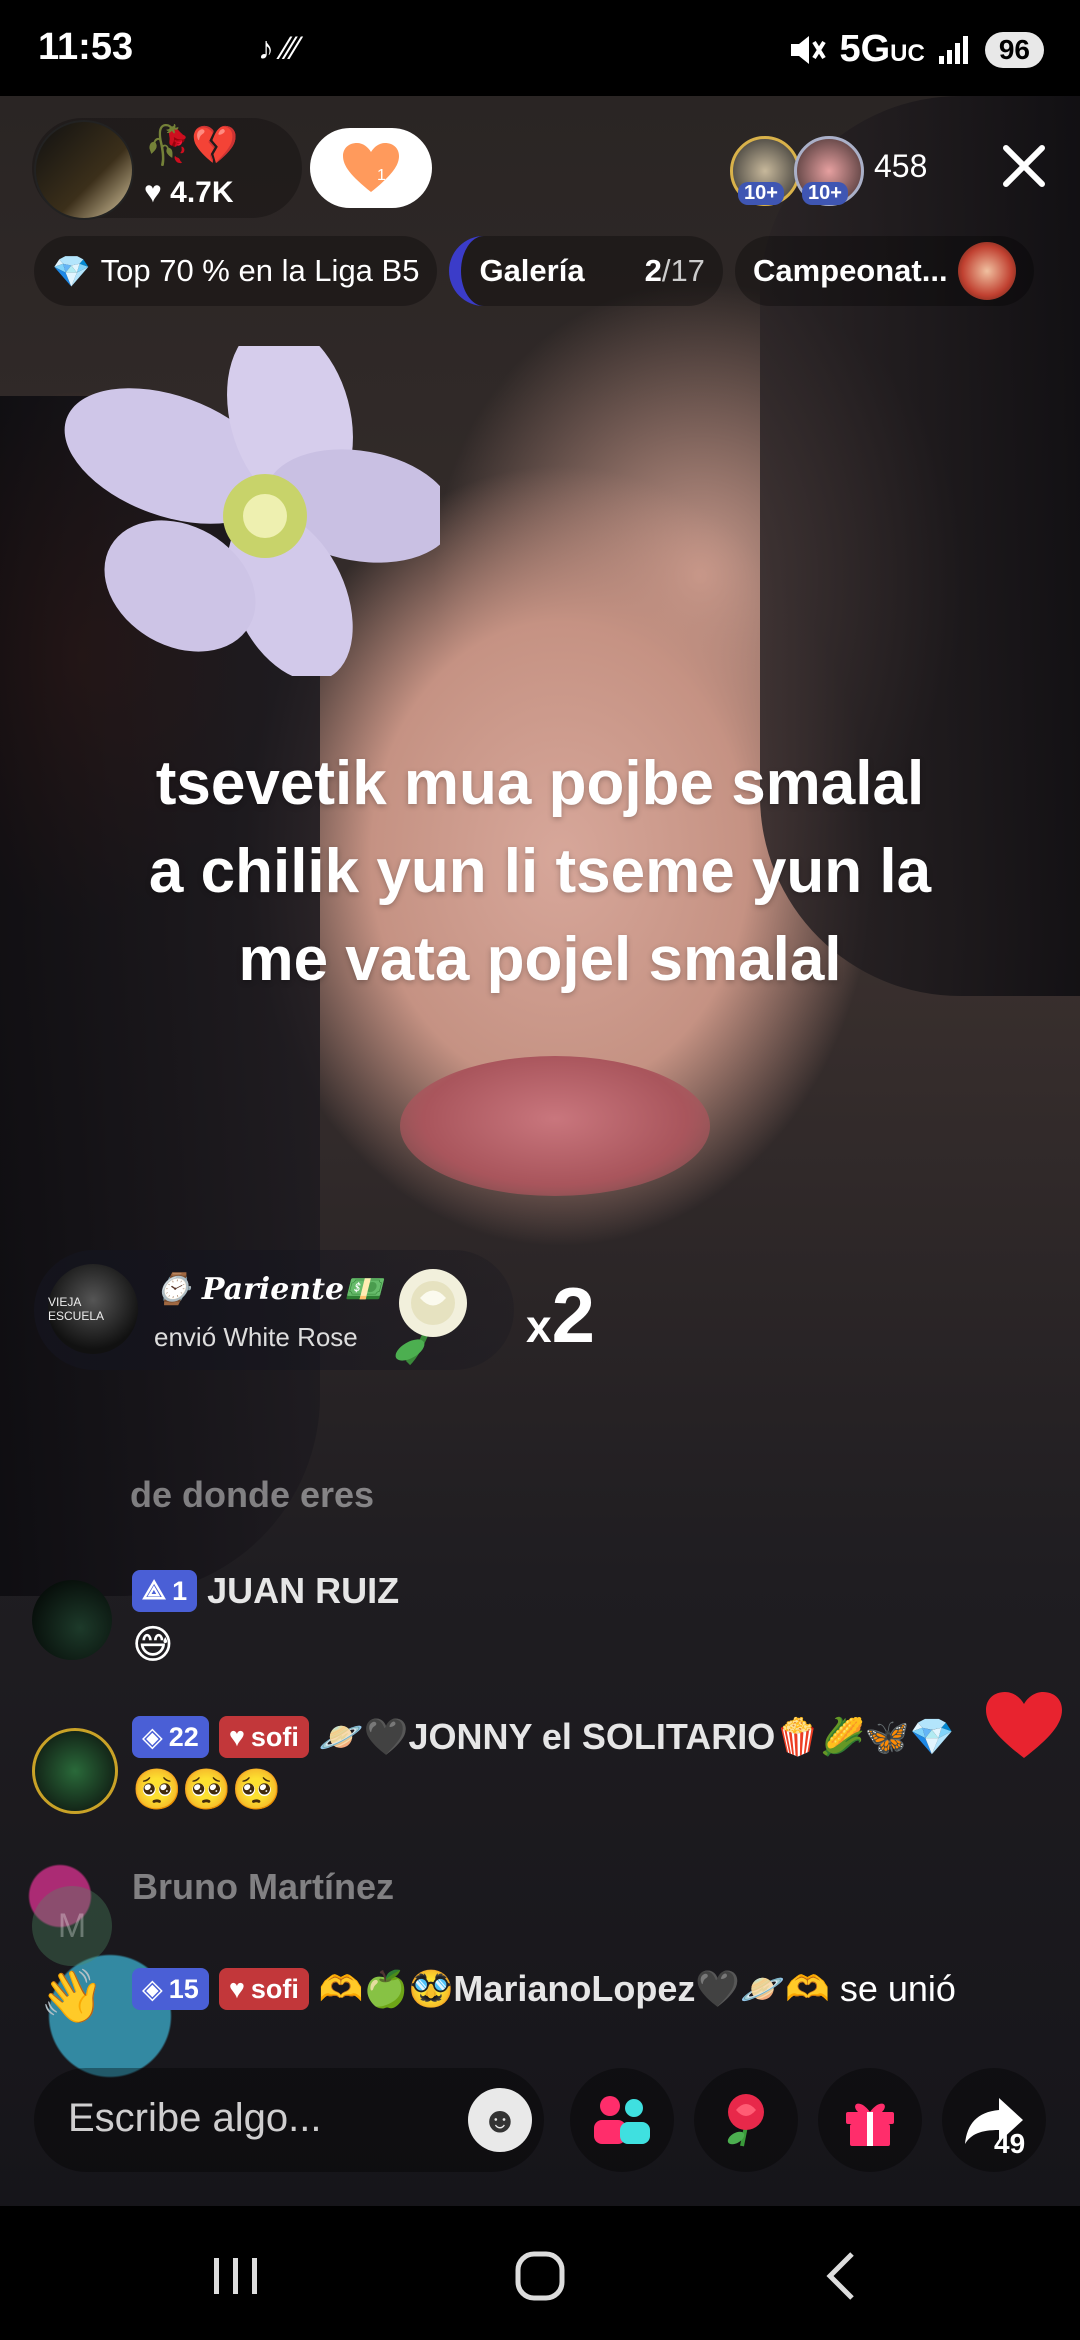 Image resolution: width=1080 pixels, height=2340 pixels. I want to click on mute-icon, so click(809, 49).